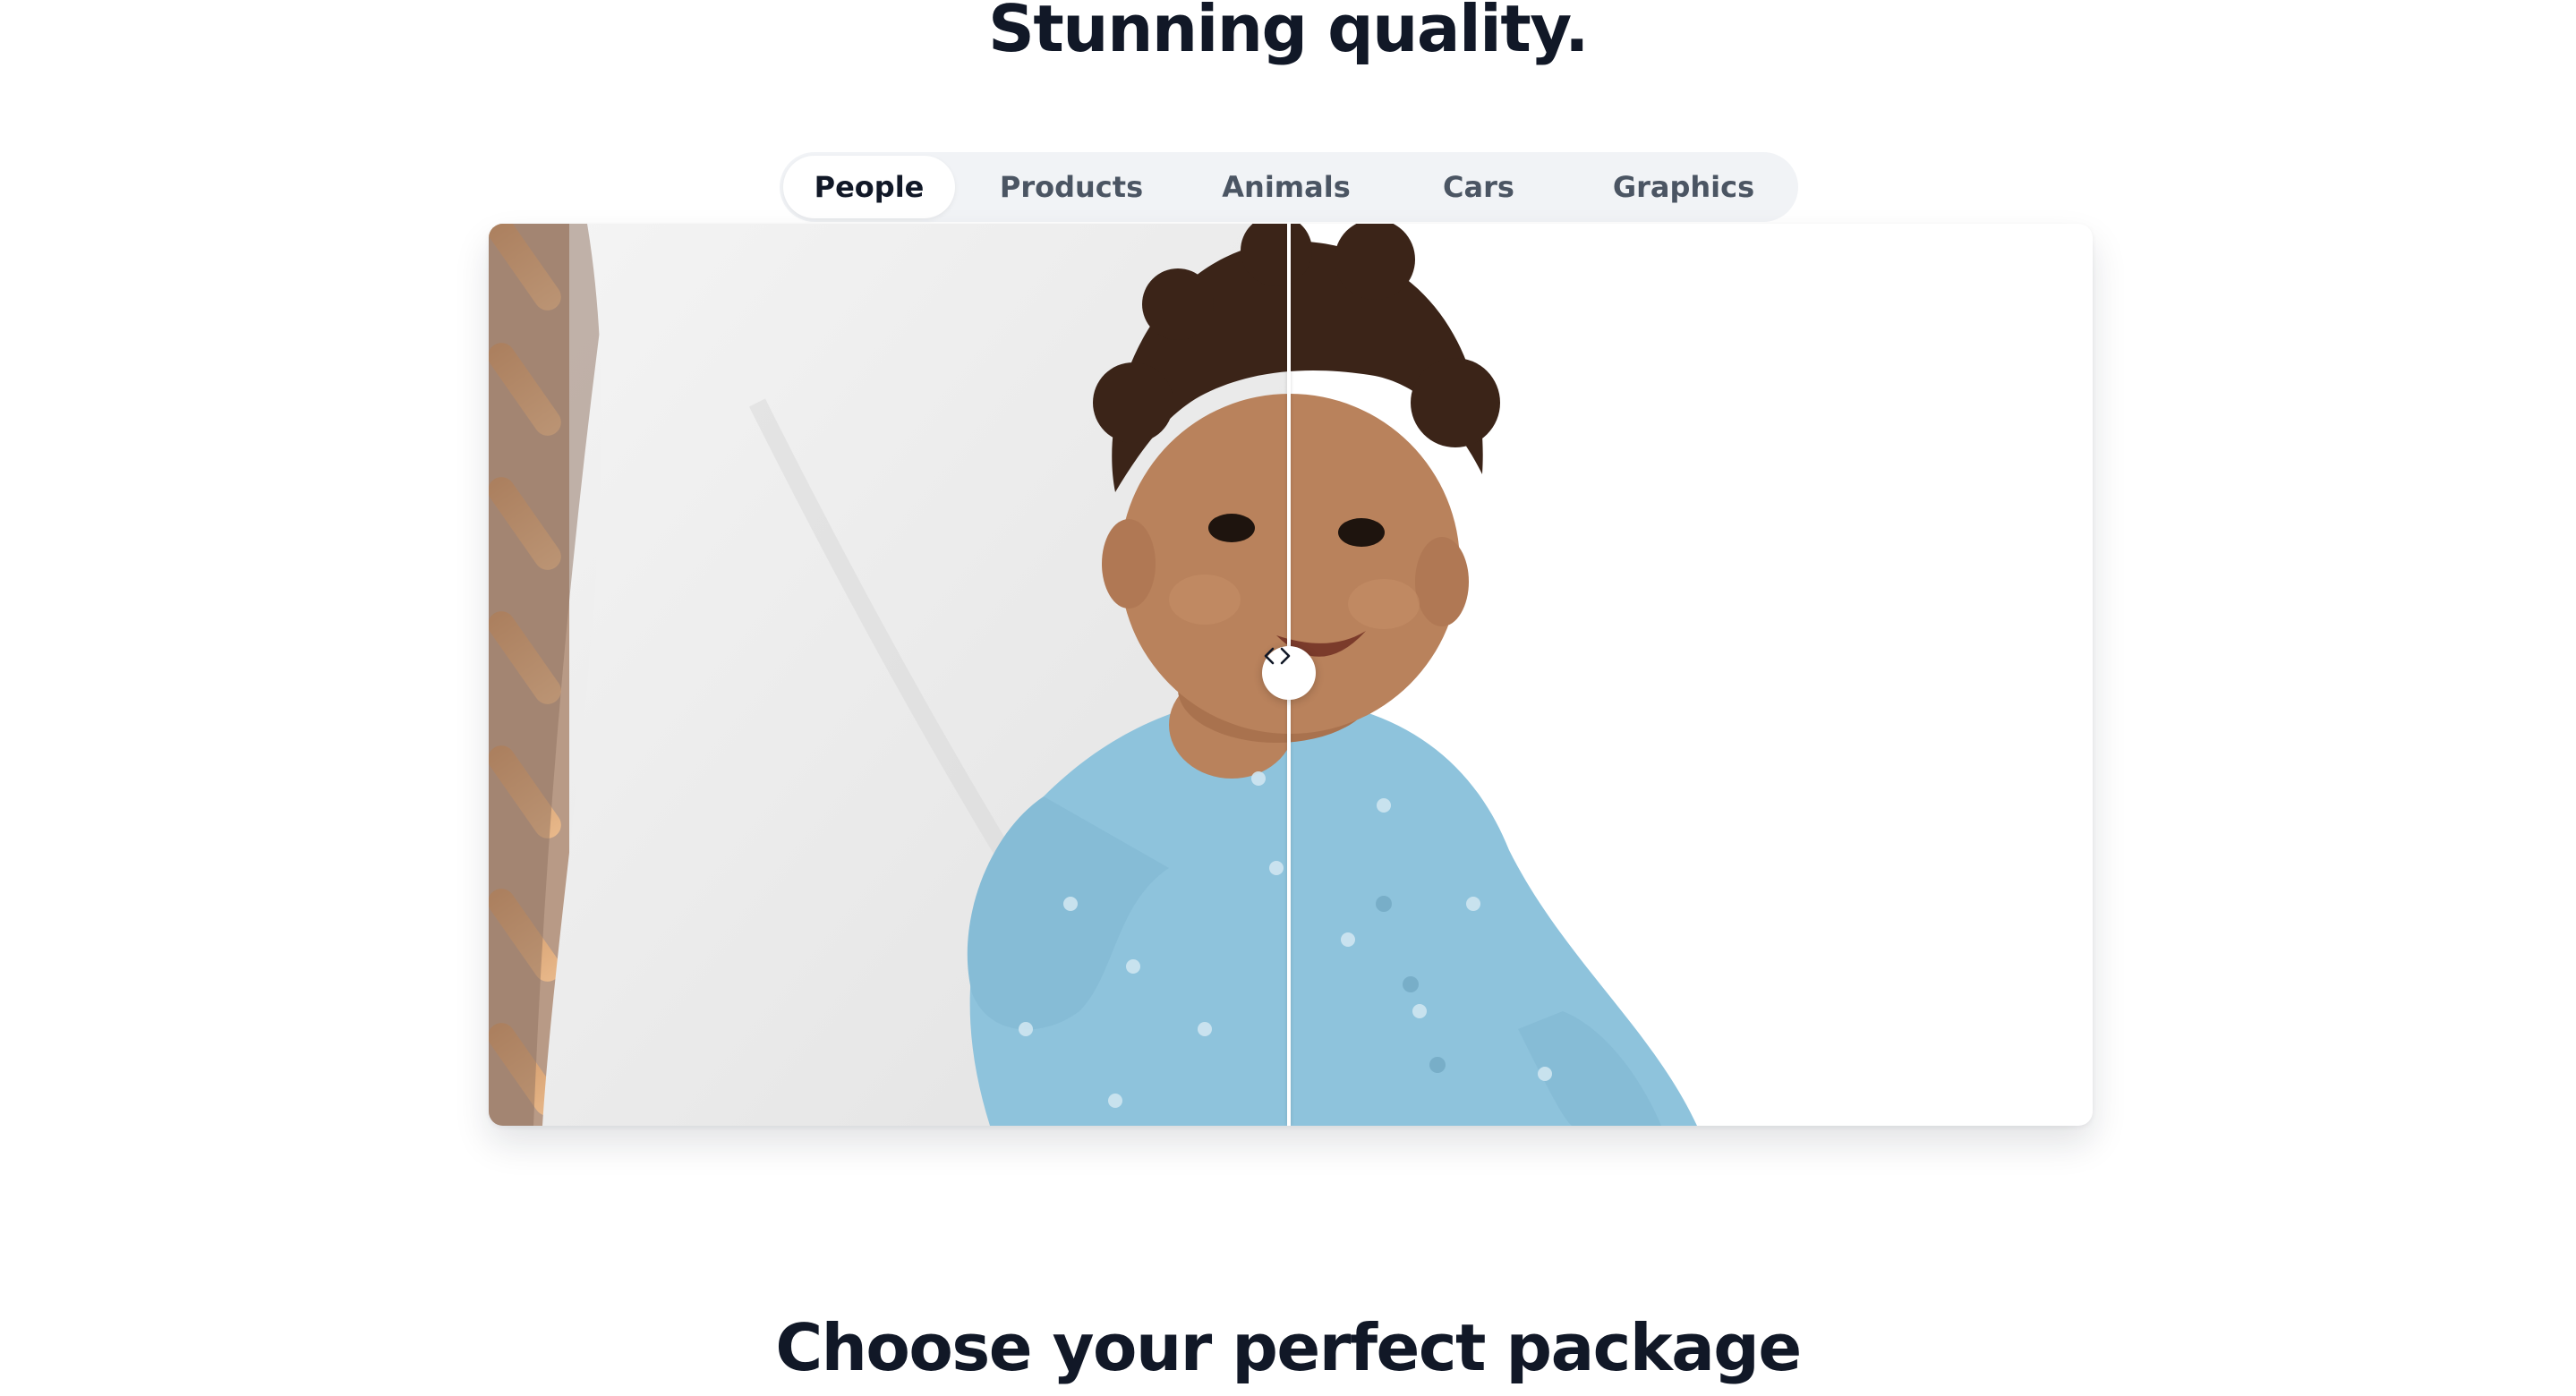 The height and width of the screenshot is (1396, 2576). Describe the element at coordinates (869, 187) in the screenshot. I see `tab-people: People` at that location.